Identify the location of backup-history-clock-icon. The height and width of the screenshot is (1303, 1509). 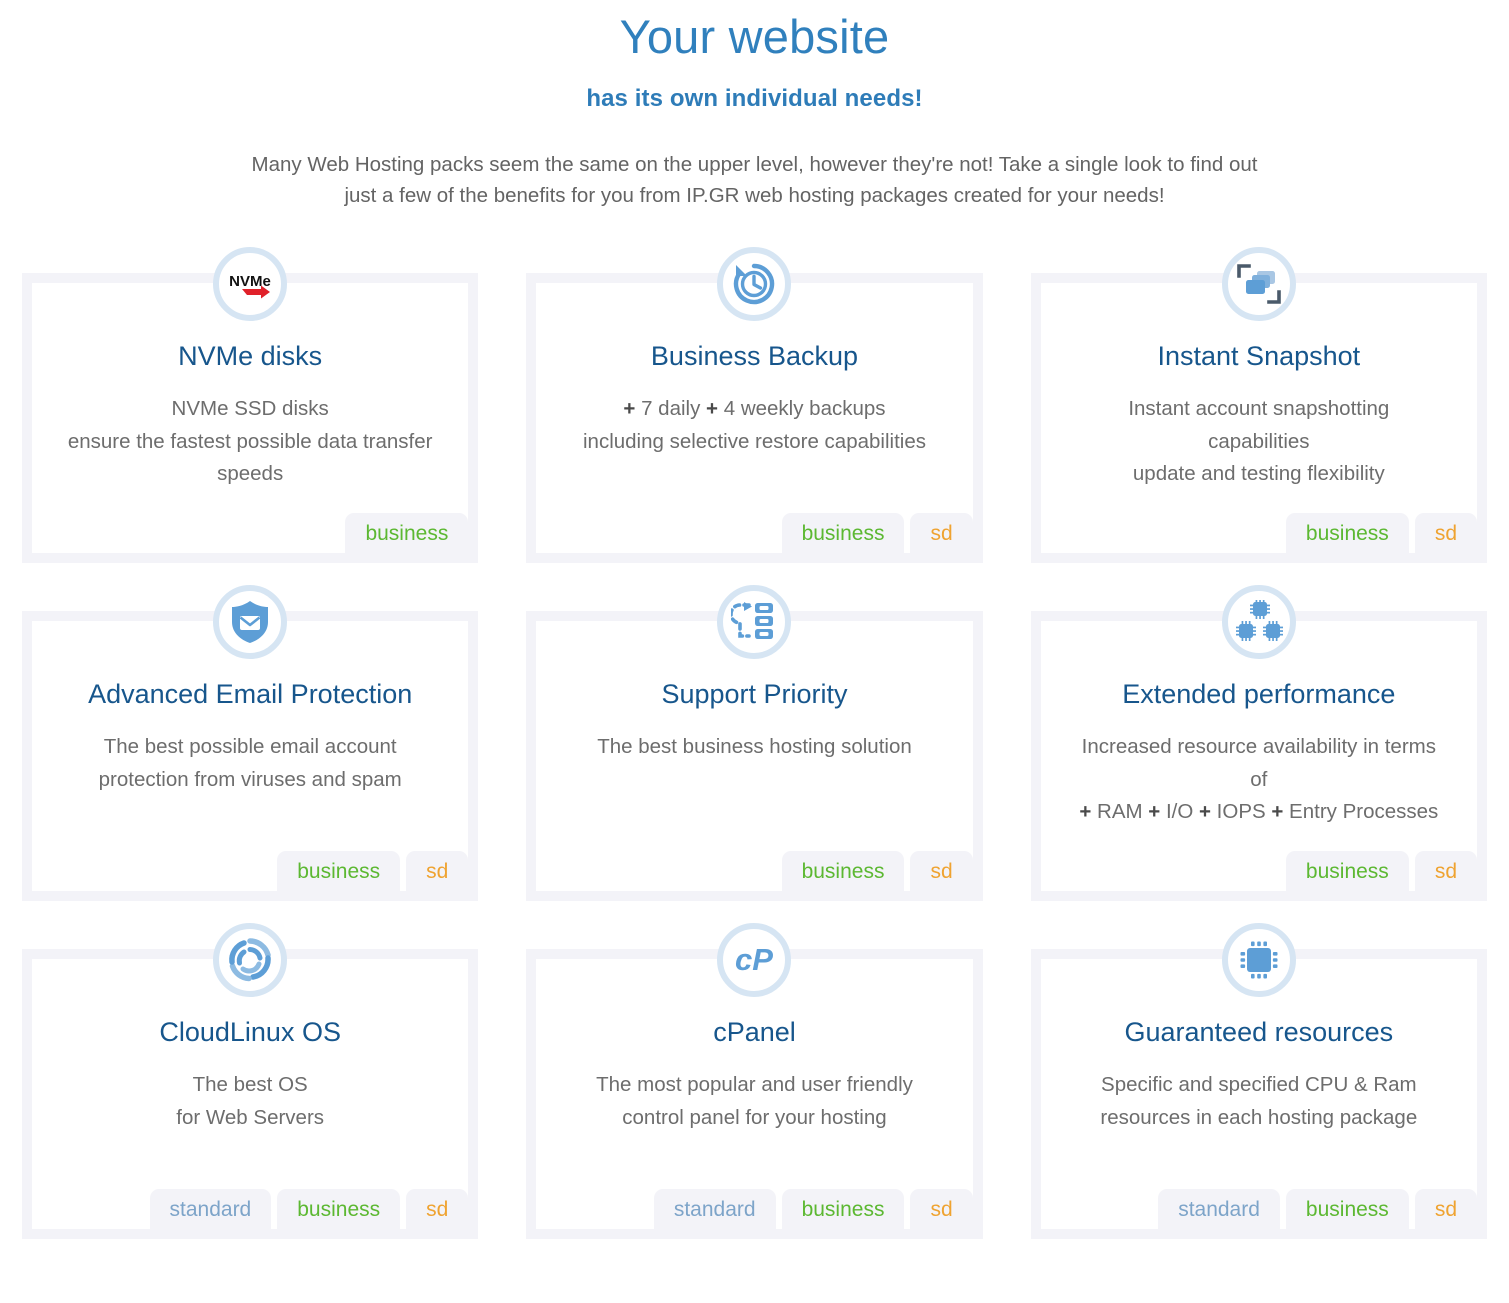
(754, 284).